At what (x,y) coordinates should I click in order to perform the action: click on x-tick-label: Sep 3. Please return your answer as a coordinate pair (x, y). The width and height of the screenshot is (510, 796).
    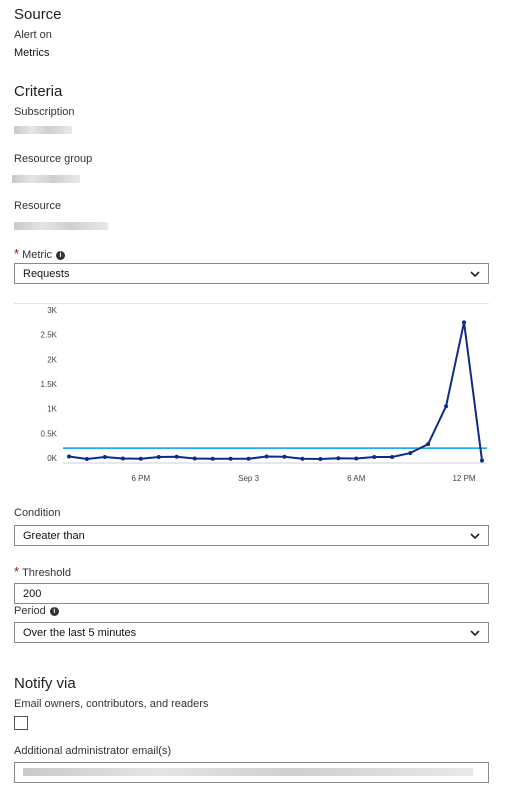
    Looking at the image, I should click on (248, 478).